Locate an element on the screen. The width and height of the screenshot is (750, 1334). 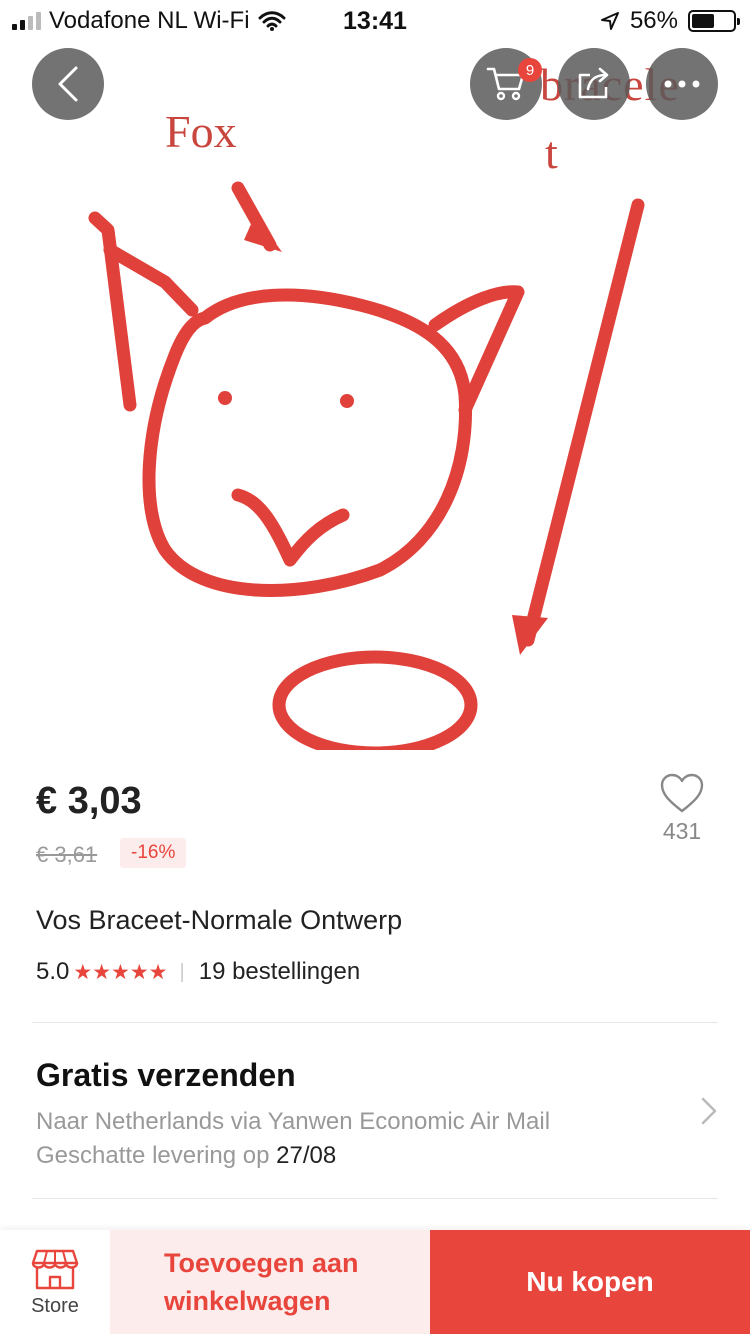
add-to-cart-label-line1: Toevoegen aan is located at coordinates (261, 1263).